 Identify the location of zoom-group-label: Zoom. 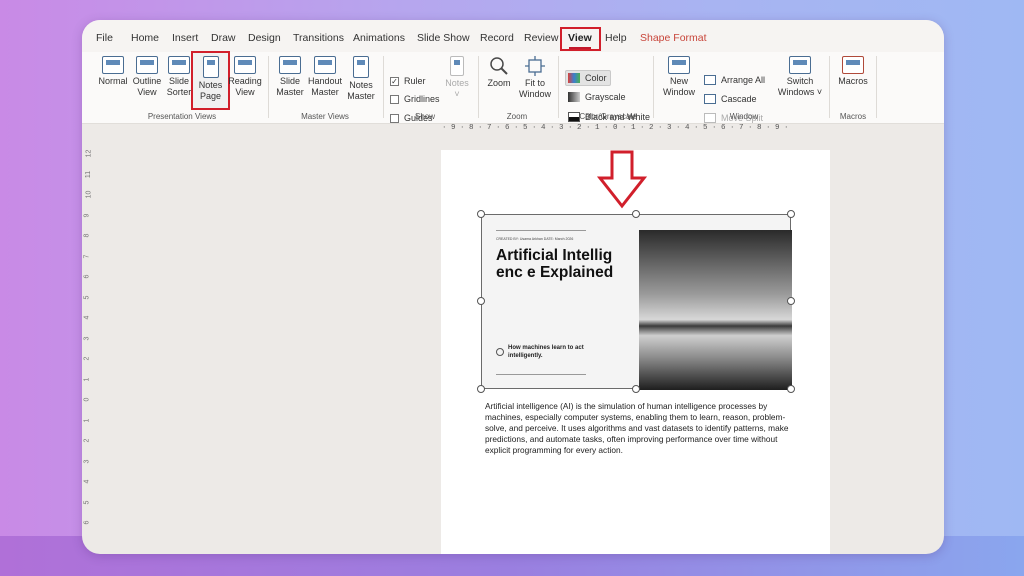
(517, 116).